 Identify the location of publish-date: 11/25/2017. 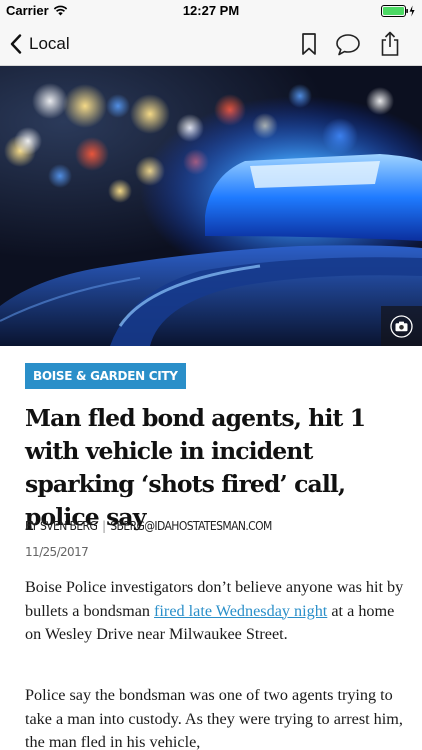
(57, 552).